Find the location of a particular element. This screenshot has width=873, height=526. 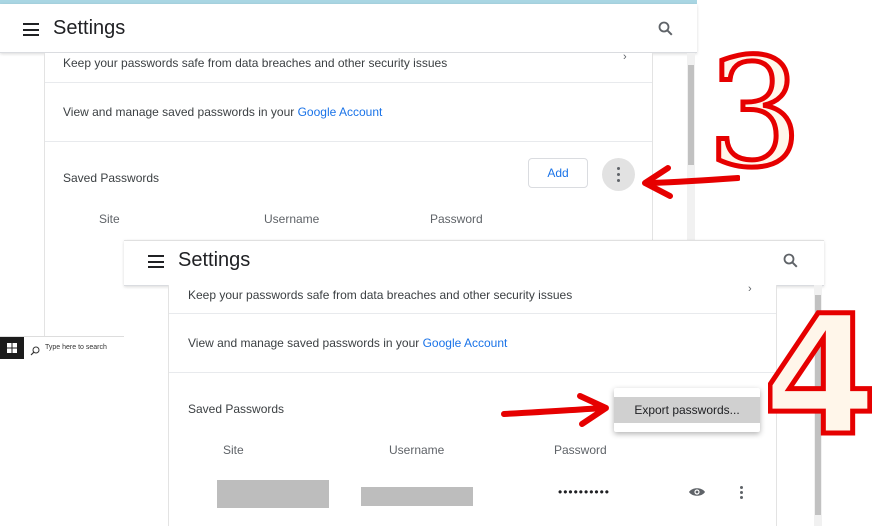

top-scrollbar is located at coordinates (691, 147).